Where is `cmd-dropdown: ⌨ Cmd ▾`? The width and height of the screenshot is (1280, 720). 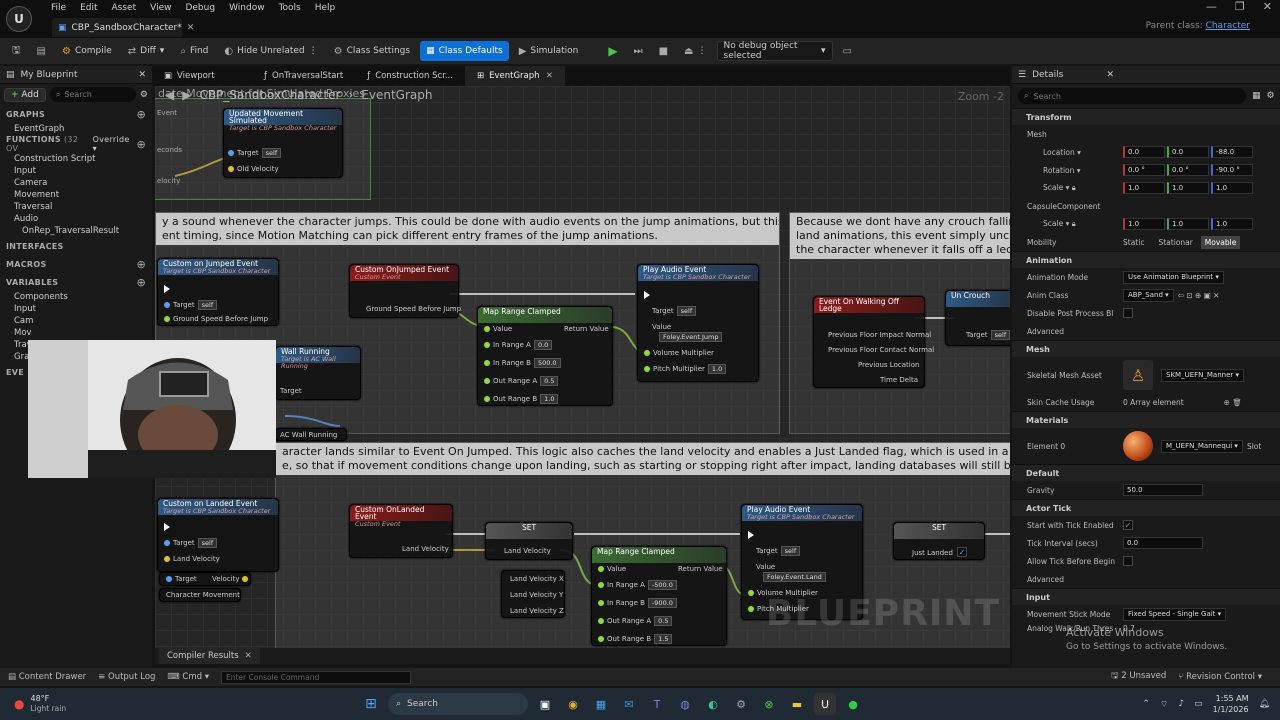 cmd-dropdown: ⌨ Cmd ▾ is located at coordinates (188, 677).